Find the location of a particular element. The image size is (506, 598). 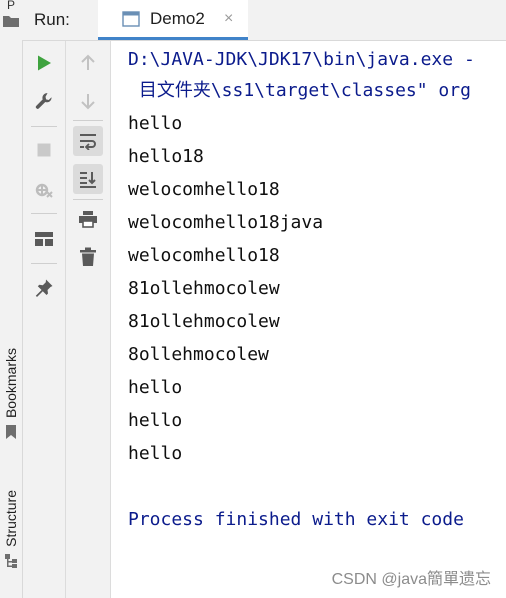

wrench-icon is located at coordinates (43, 101).